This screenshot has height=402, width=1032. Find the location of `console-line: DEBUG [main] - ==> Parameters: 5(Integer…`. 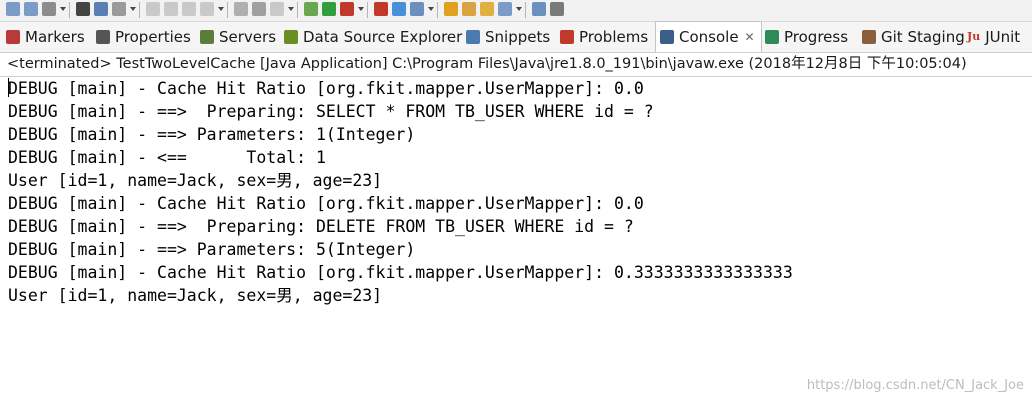

console-line: DEBUG [main] - ==> Parameters: 5(Integer… is located at coordinates (212, 249).